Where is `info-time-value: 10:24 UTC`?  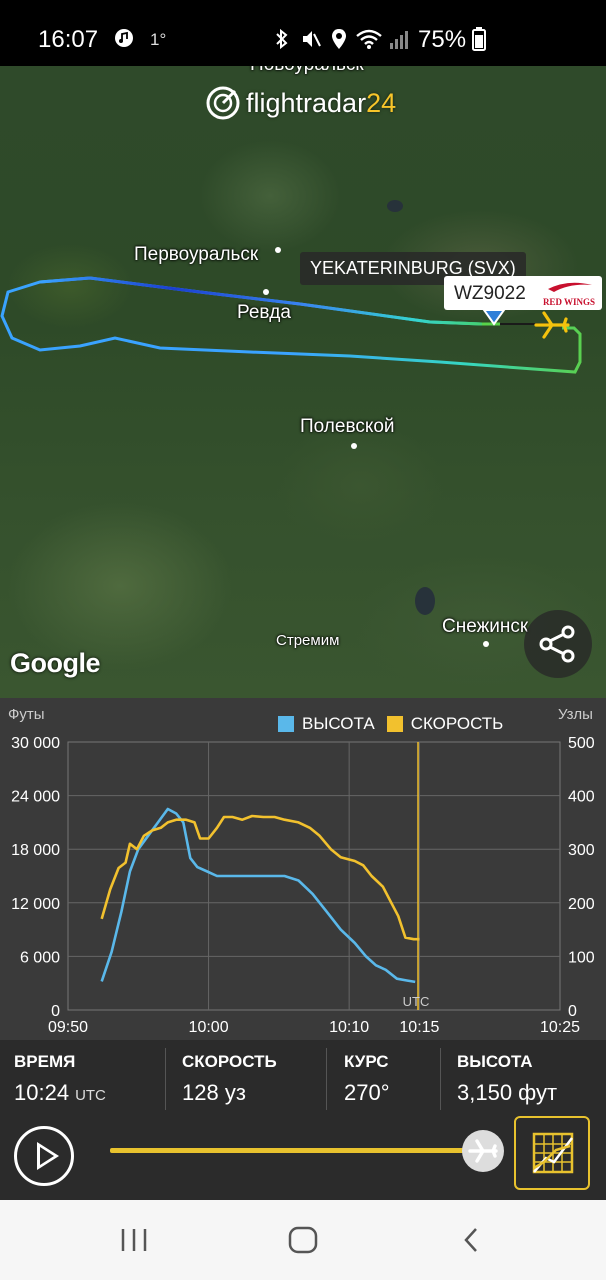
info-time-value: 10:24 UTC is located at coordinates (60, 1092).